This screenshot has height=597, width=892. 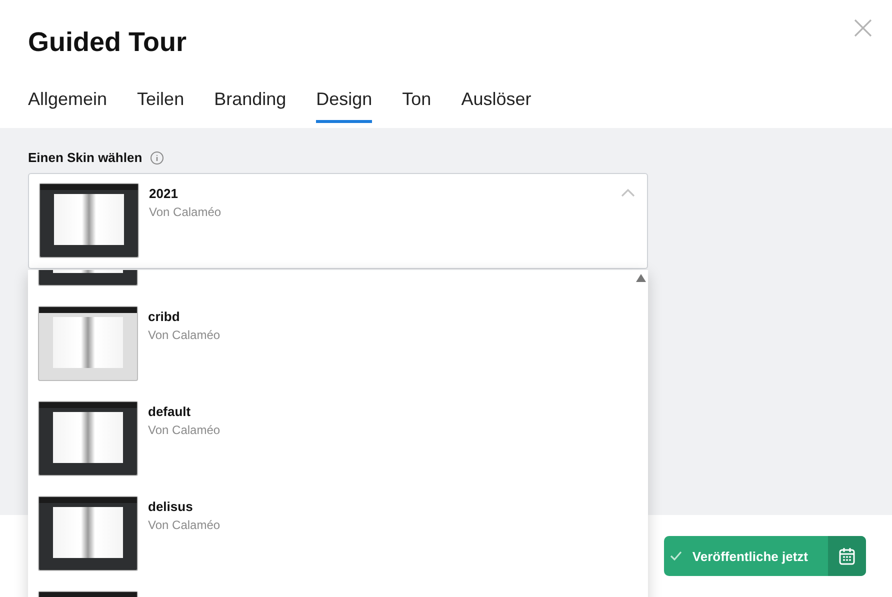 What do you see at coordinates (184, 411) in the screenshot?
I see `skin-option: default` at bounding box center [184, 411].